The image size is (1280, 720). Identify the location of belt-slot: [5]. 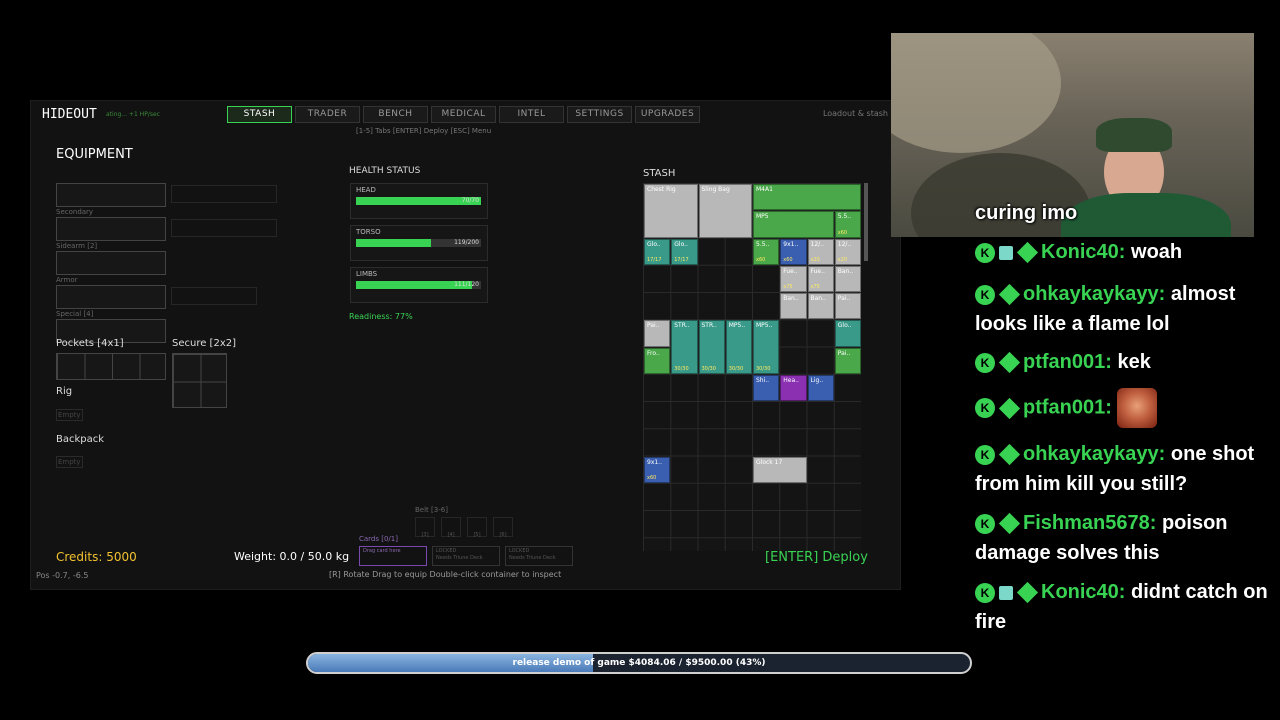
(477, 527).